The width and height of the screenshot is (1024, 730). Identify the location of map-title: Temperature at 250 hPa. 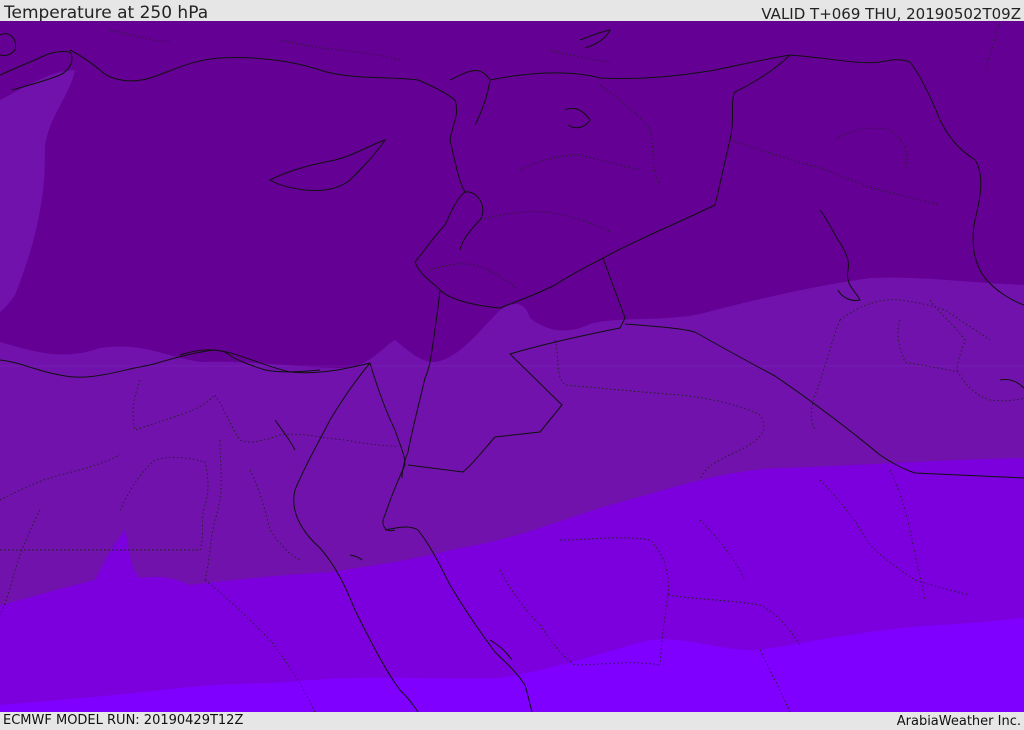
(106, 13).